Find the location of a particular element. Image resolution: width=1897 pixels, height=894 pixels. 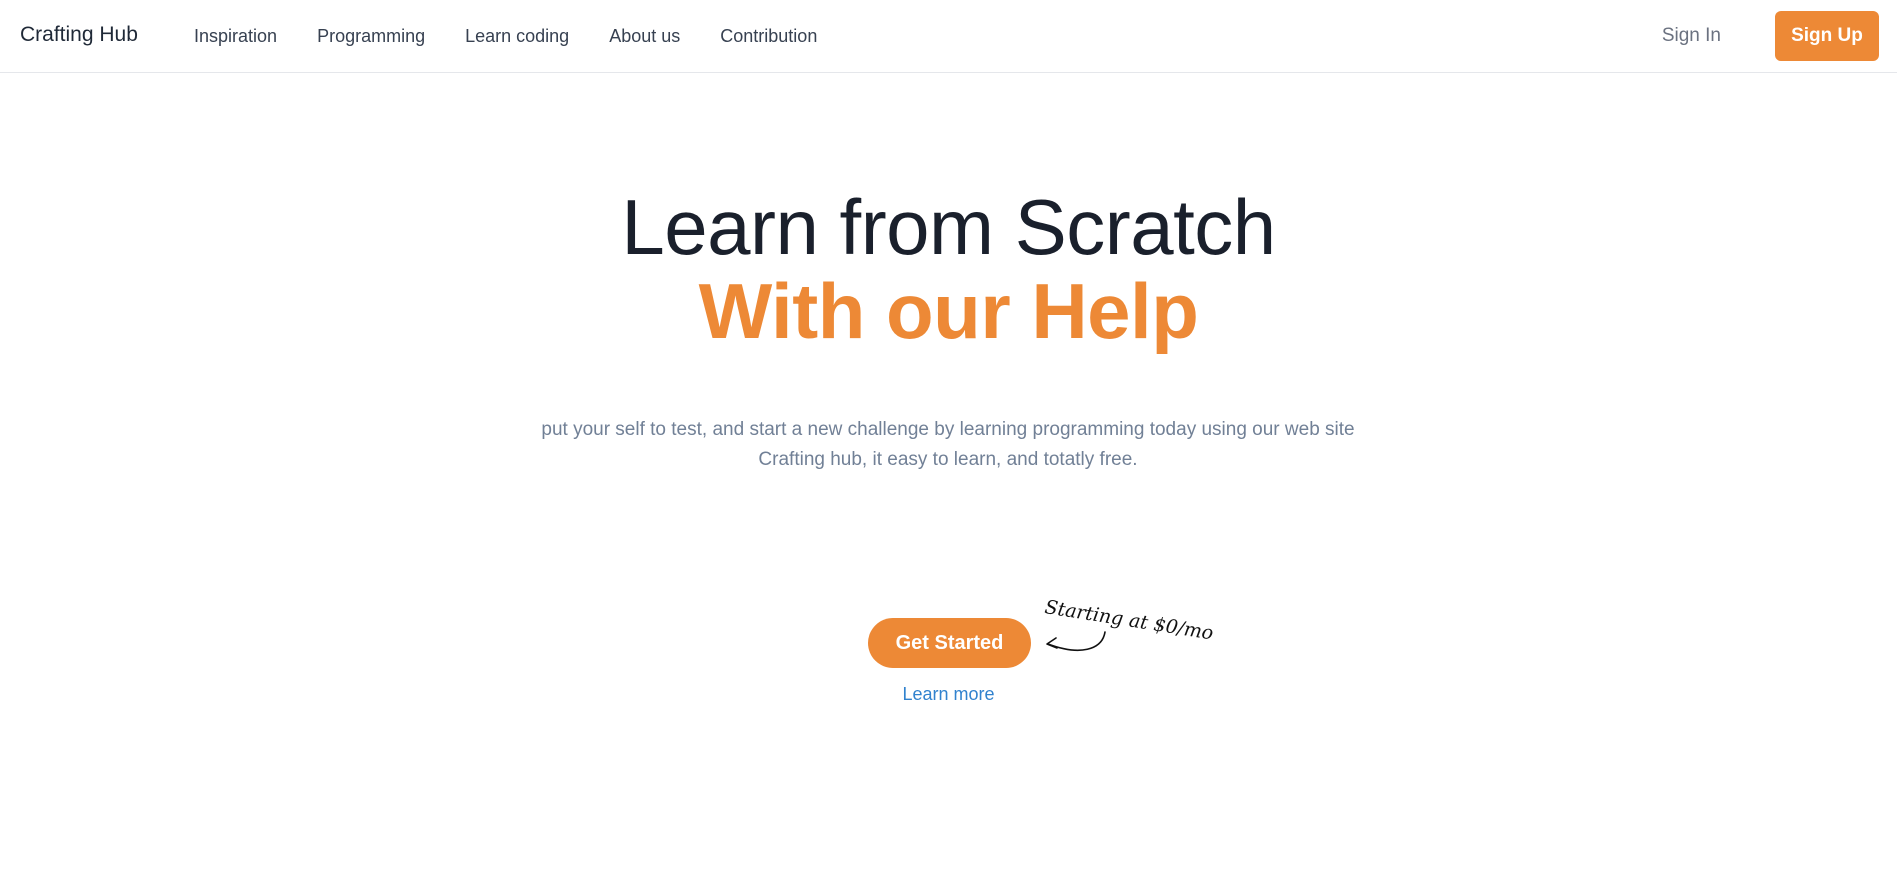

brand-logo: Crafting Hub is located at coordinates (79, 35).